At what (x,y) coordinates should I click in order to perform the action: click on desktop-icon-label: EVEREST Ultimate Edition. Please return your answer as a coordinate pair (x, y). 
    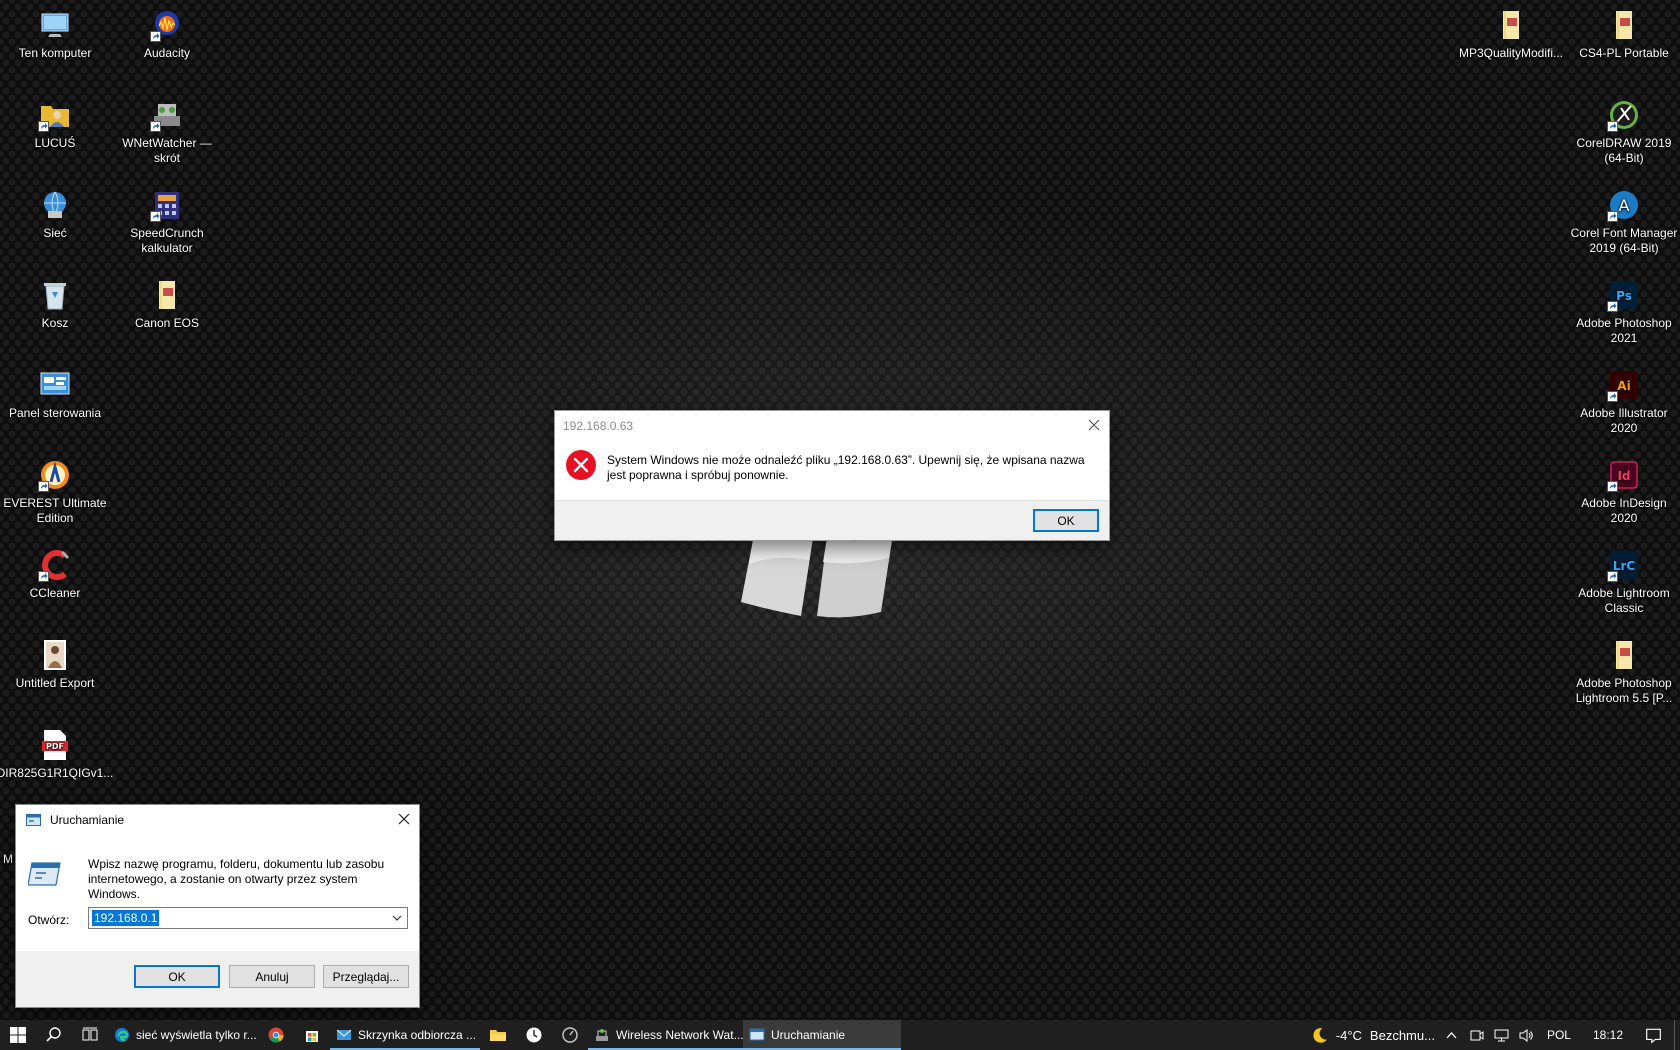
    Looking at the image, I should click on (55, 510).